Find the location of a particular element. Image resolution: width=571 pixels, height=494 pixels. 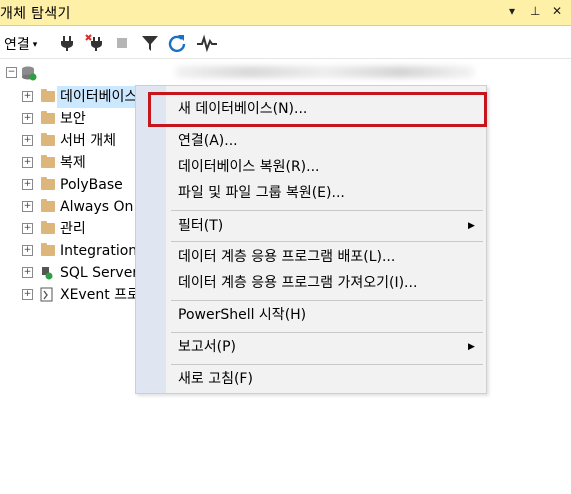

menu-item: 보고서(P) is located at coordinates (207, 347).